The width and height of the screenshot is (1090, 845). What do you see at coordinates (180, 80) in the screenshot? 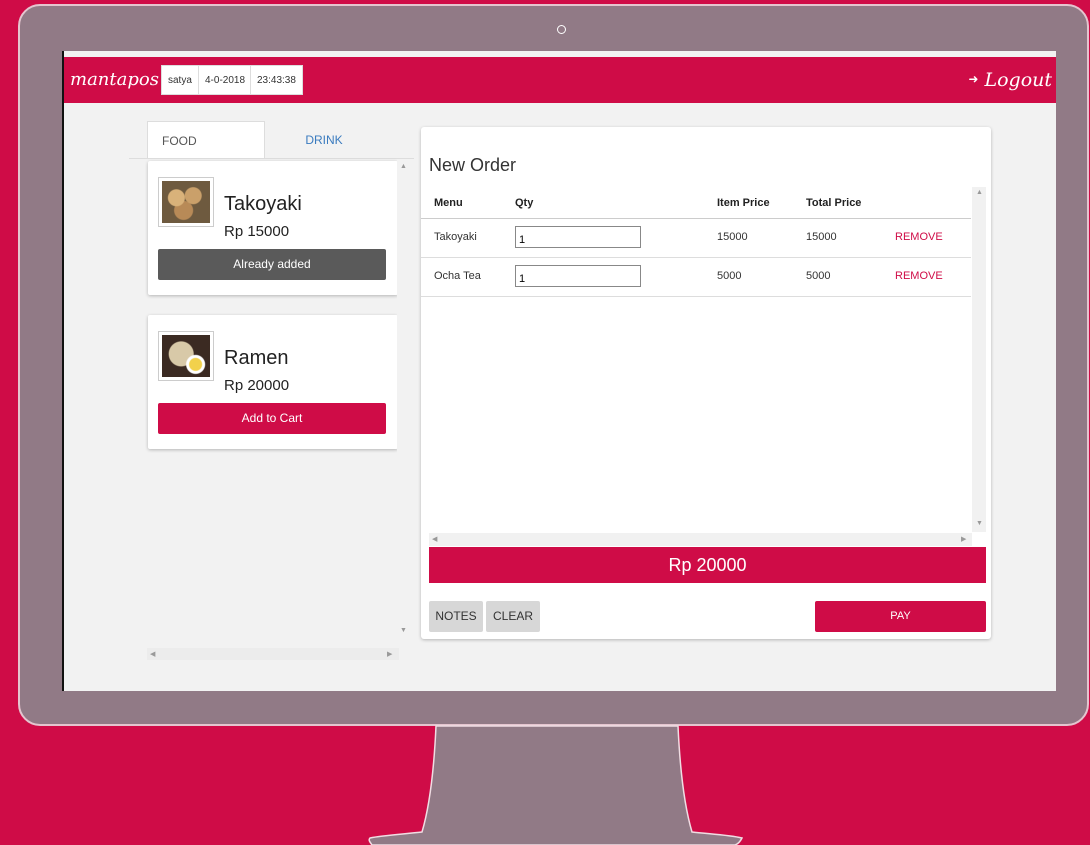
I see `user-chip: satya` at bounding box center [180, 80].